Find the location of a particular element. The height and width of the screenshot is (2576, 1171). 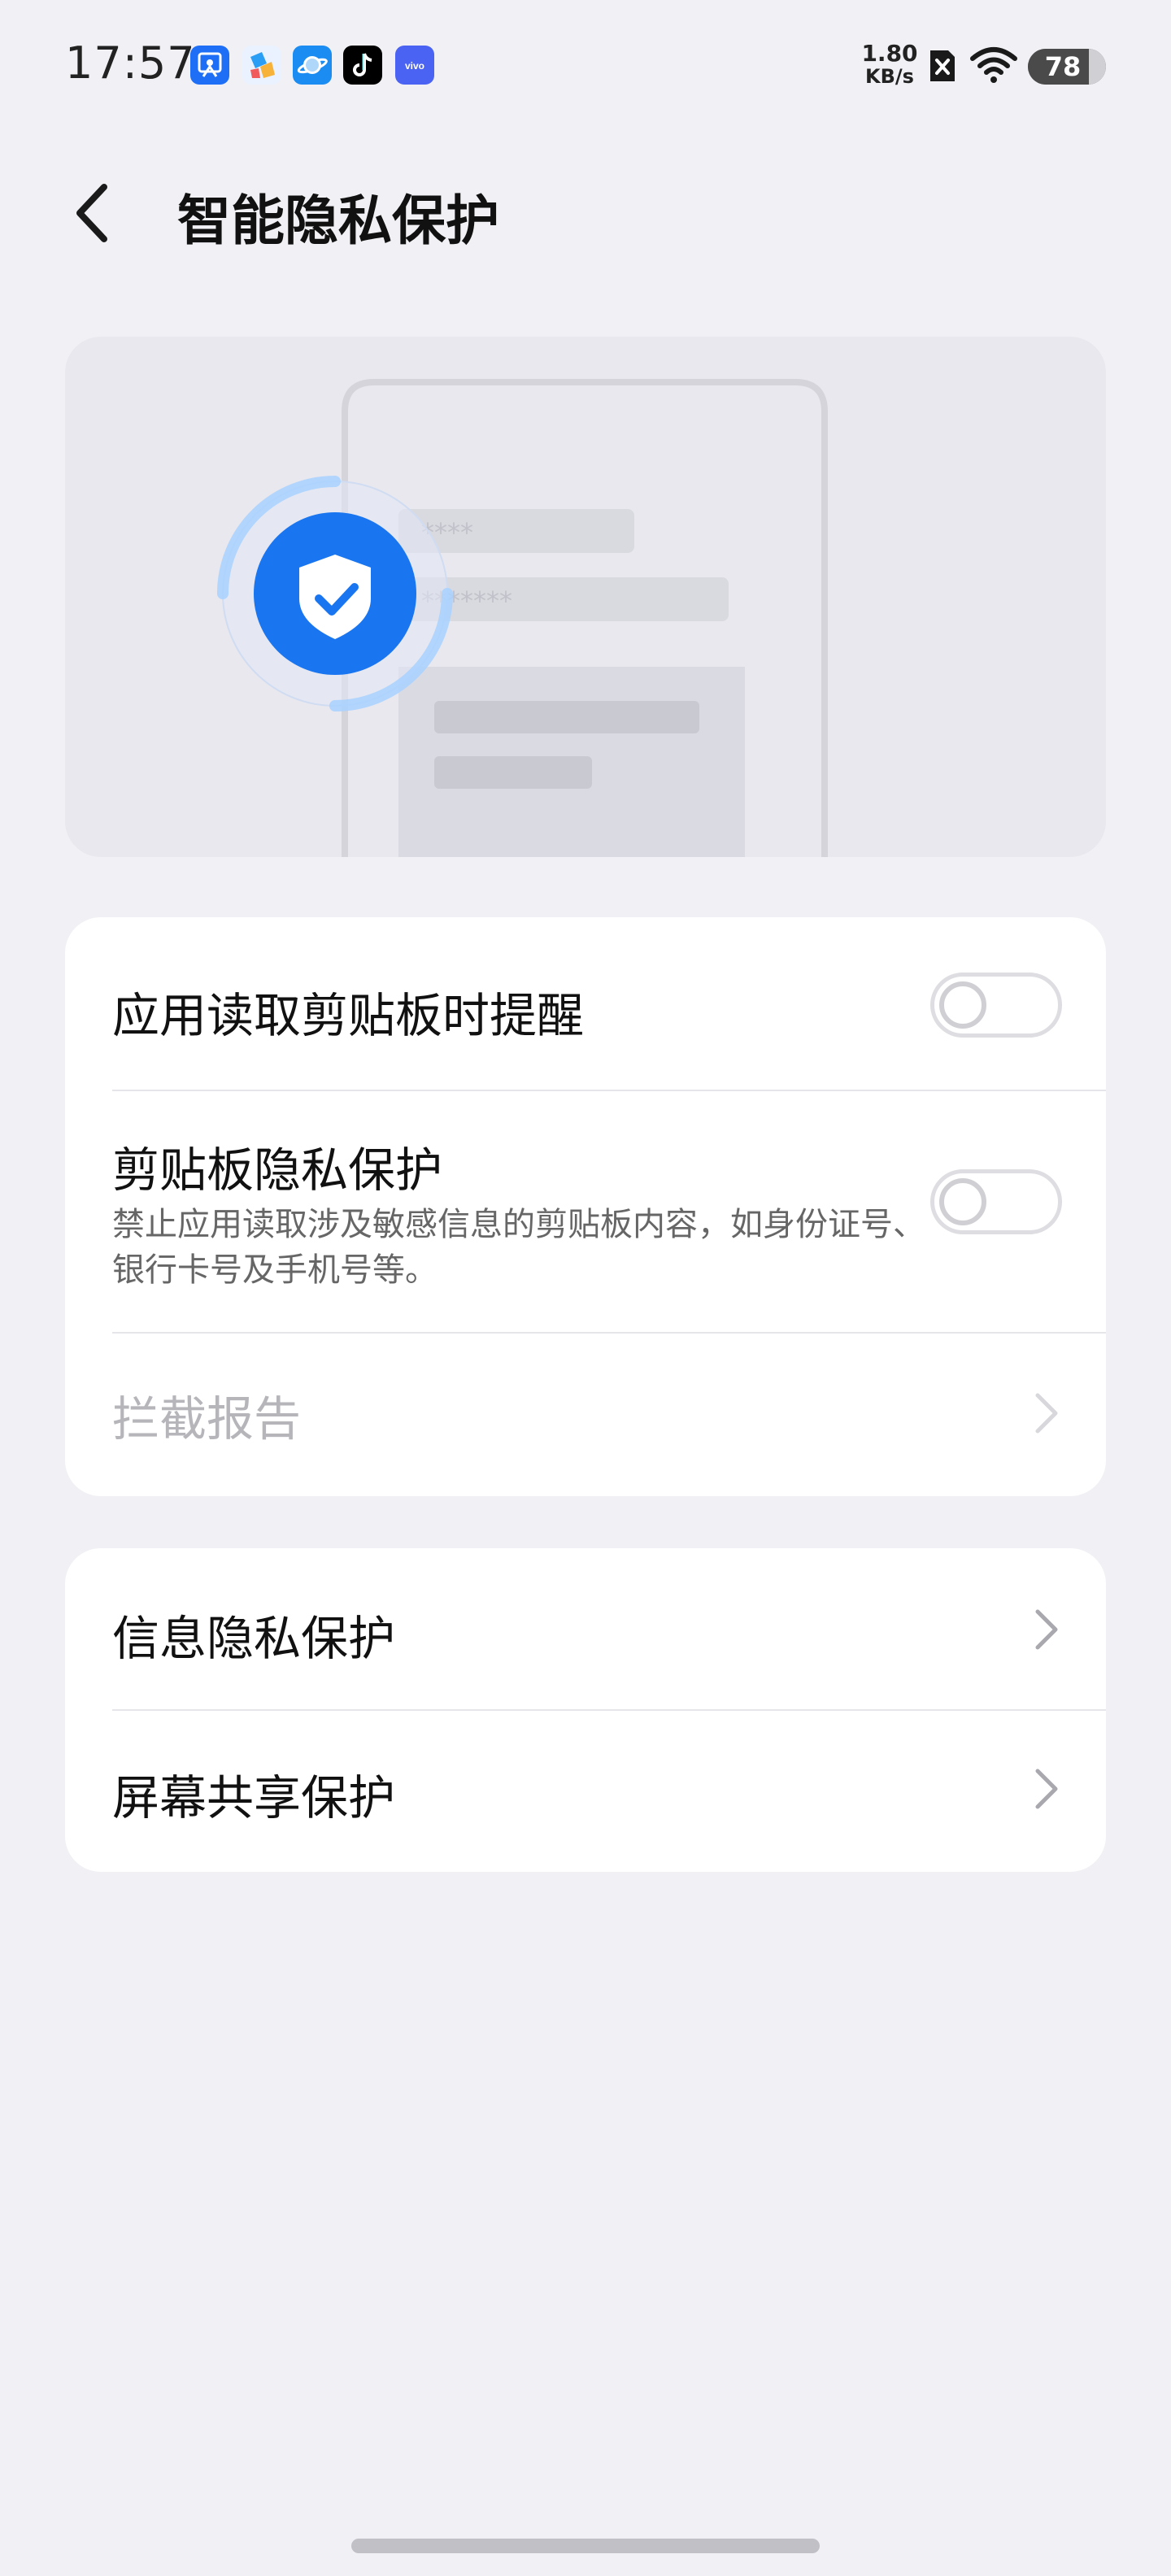

vivo-icon: vivo is located at coordinates (415, 66).